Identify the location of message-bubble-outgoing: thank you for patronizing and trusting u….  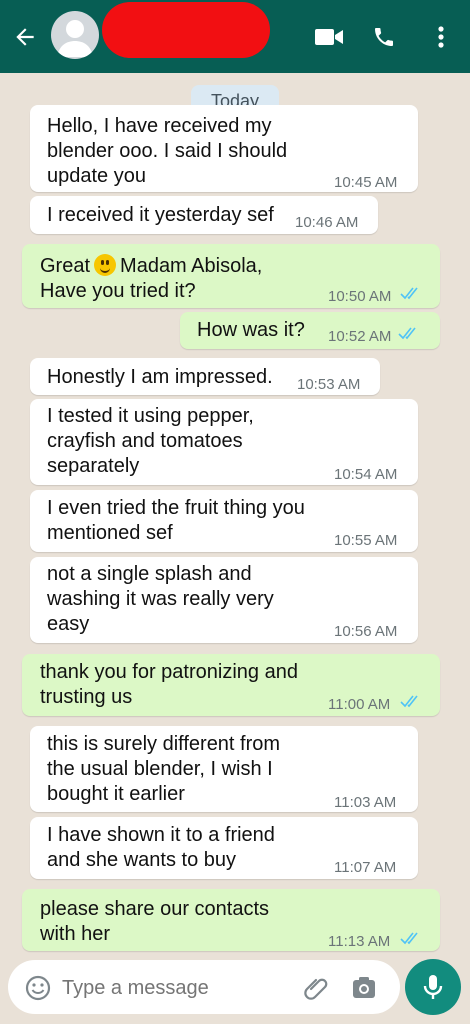
(231, 685).